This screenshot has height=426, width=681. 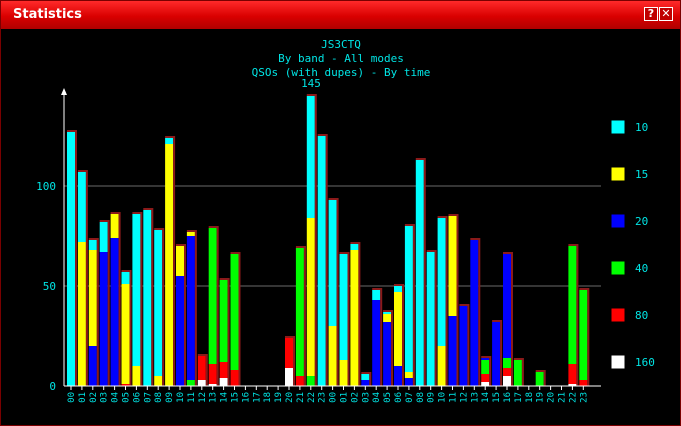 What do you see at coordinates (641, 268) in the screenshot?
I see `legend-label-40: 40` at bounding box center [641, 268].